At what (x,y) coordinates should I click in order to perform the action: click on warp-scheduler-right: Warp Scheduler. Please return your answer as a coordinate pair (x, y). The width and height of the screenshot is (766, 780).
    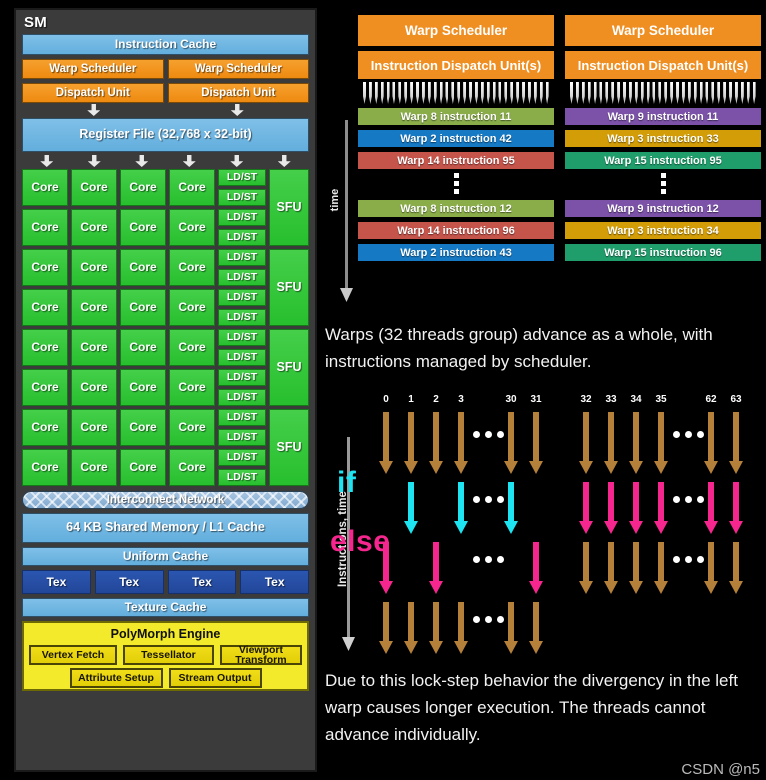
    Looking at the image, I should click on (238, 69).